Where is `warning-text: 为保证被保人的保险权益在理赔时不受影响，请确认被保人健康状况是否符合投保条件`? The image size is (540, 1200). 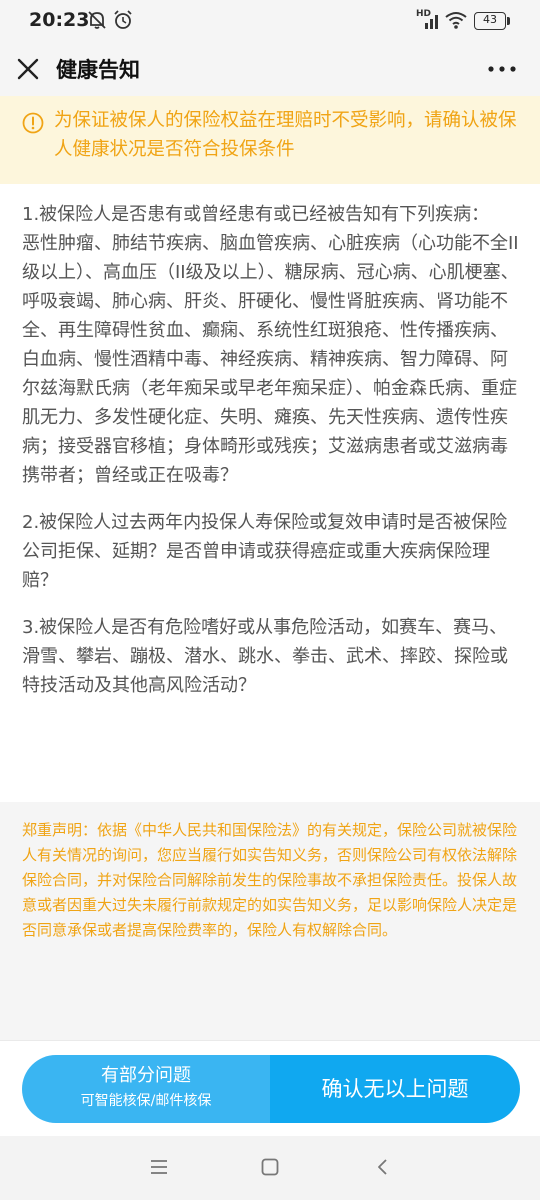 warning-text: 为保证被保人的保险权益在理赔时不受影响，请确认被保人健康状况是否符合投保条件 is located at coordinates (285, 135).